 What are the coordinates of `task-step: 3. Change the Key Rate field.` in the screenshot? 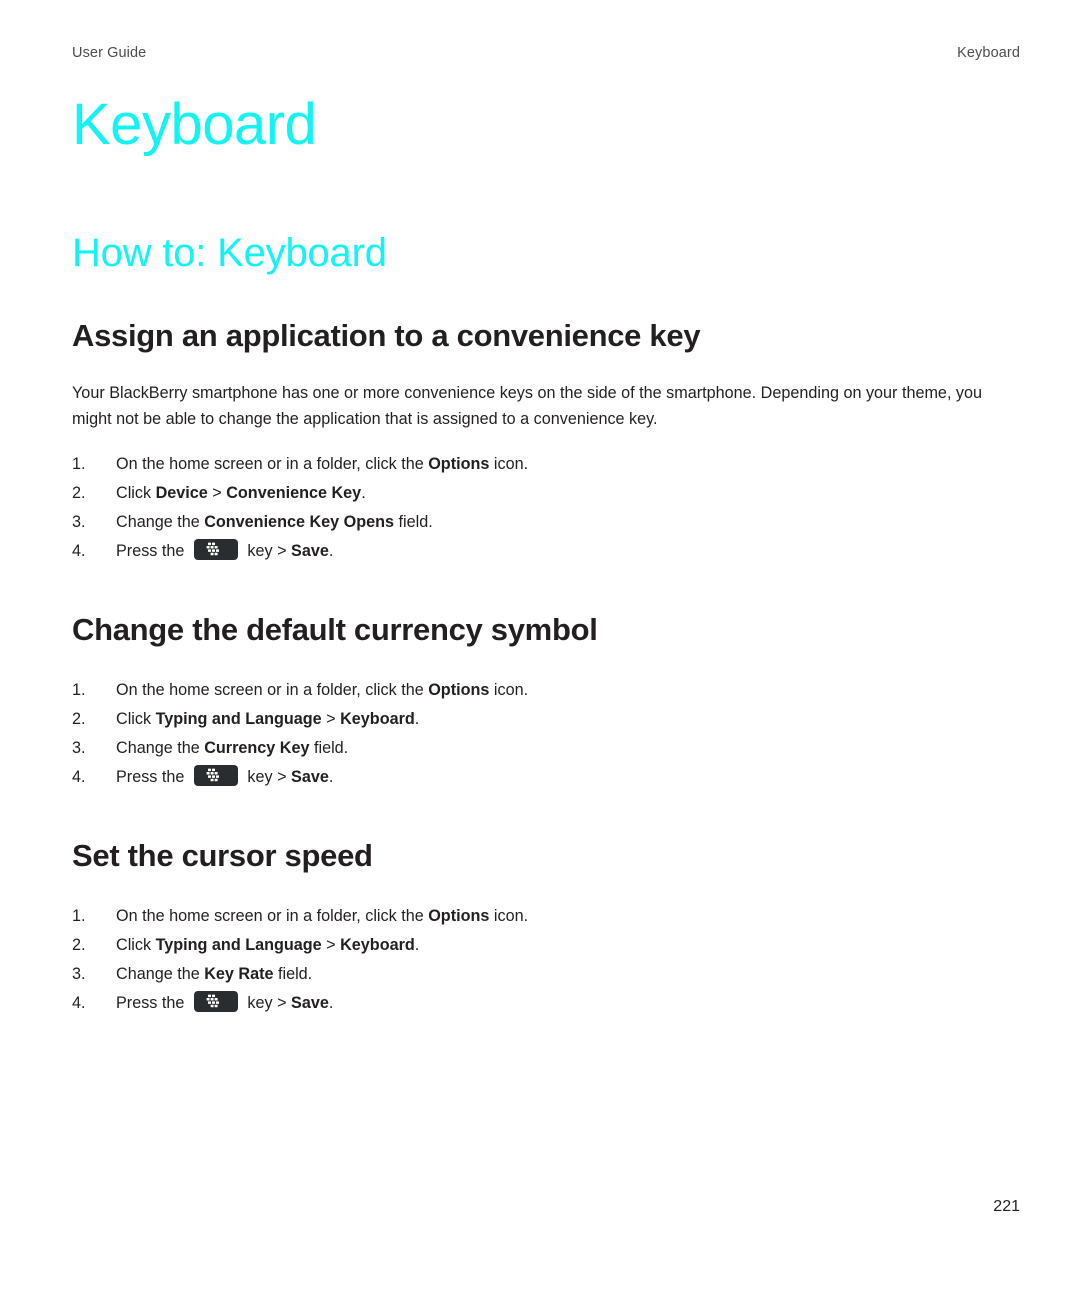 It's located at (546, 974).